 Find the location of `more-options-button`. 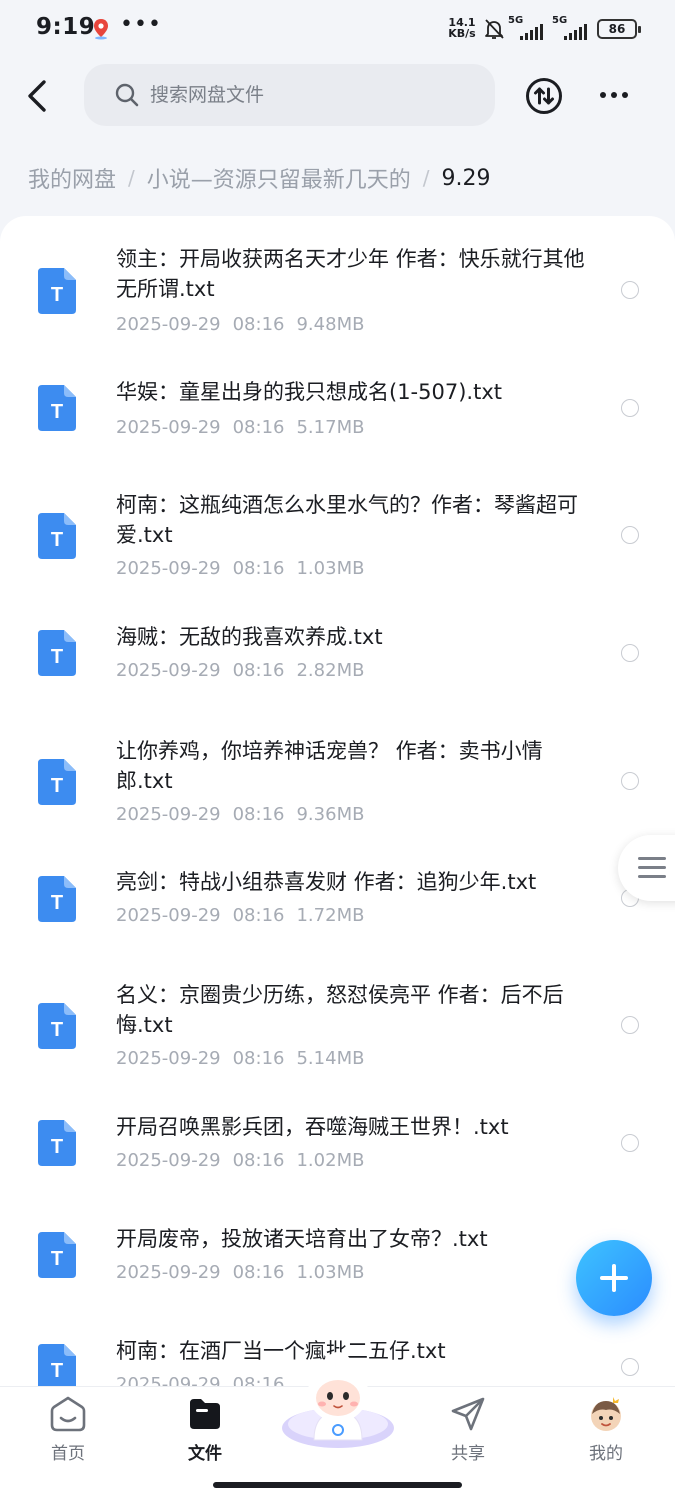

more-options-button is located at coordinates (614, 95).